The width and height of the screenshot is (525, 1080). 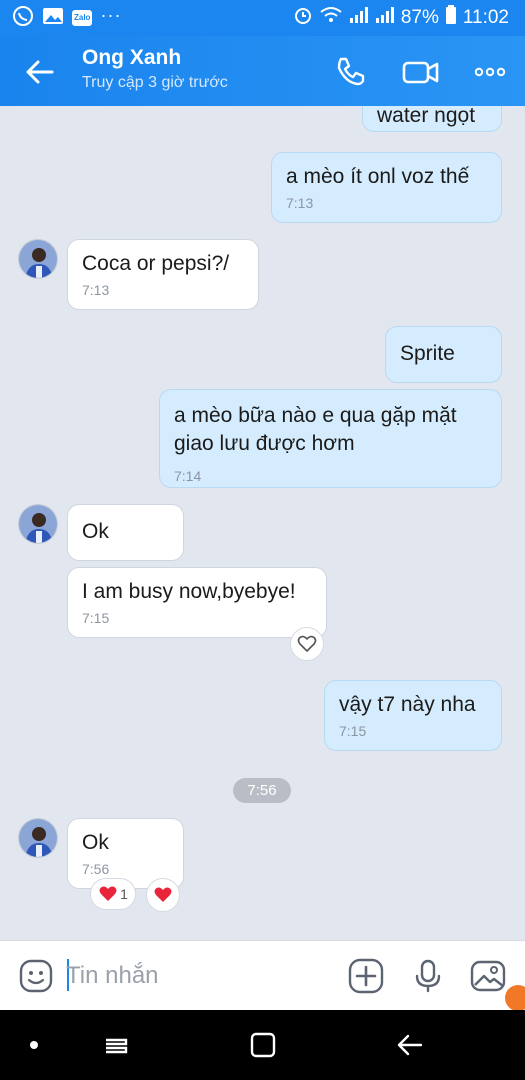 I want to click on message-bubble-outgoing: vậy t7 này nha 7:15, so click(x=413, y=715).